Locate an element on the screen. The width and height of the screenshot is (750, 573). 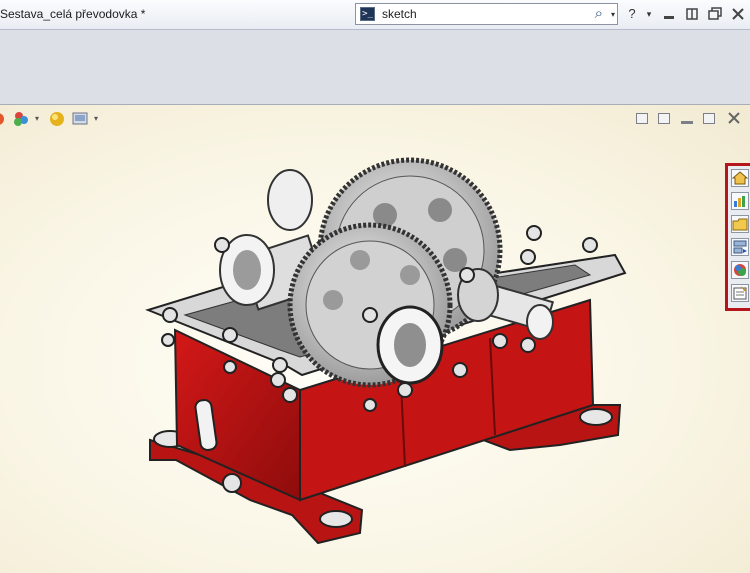
help-icon: ? is located at coordinates (632, 14).